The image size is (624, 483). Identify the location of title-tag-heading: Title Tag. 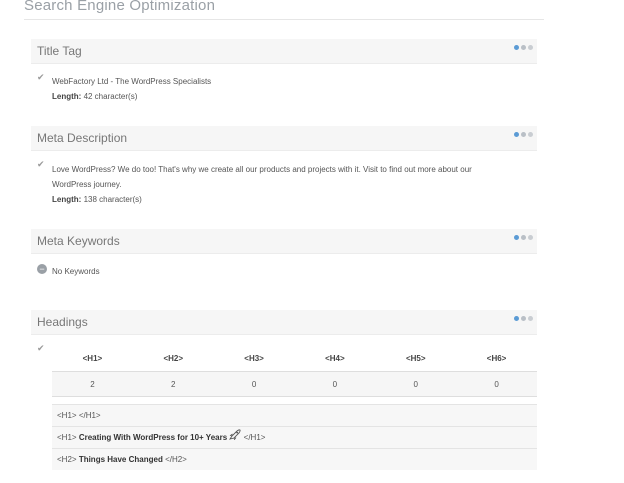
(59, 51).